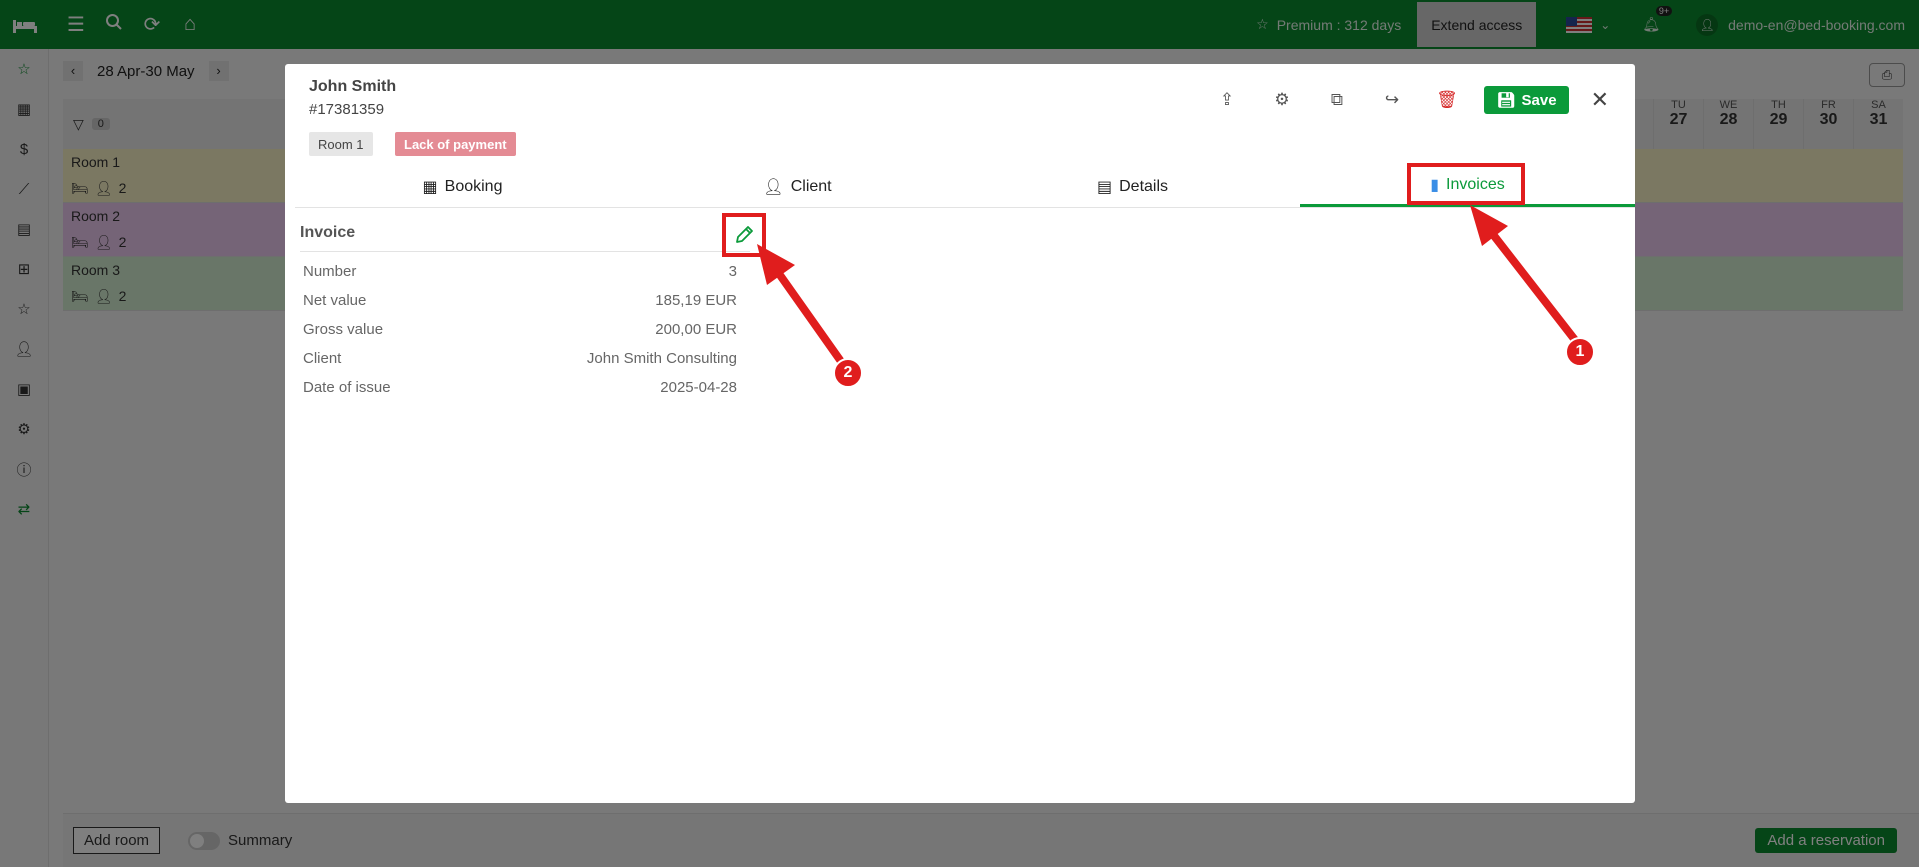  Describe the element at coordinates (1580, 352) in the screenshot. I see `step-badge-1: 1` at that location.